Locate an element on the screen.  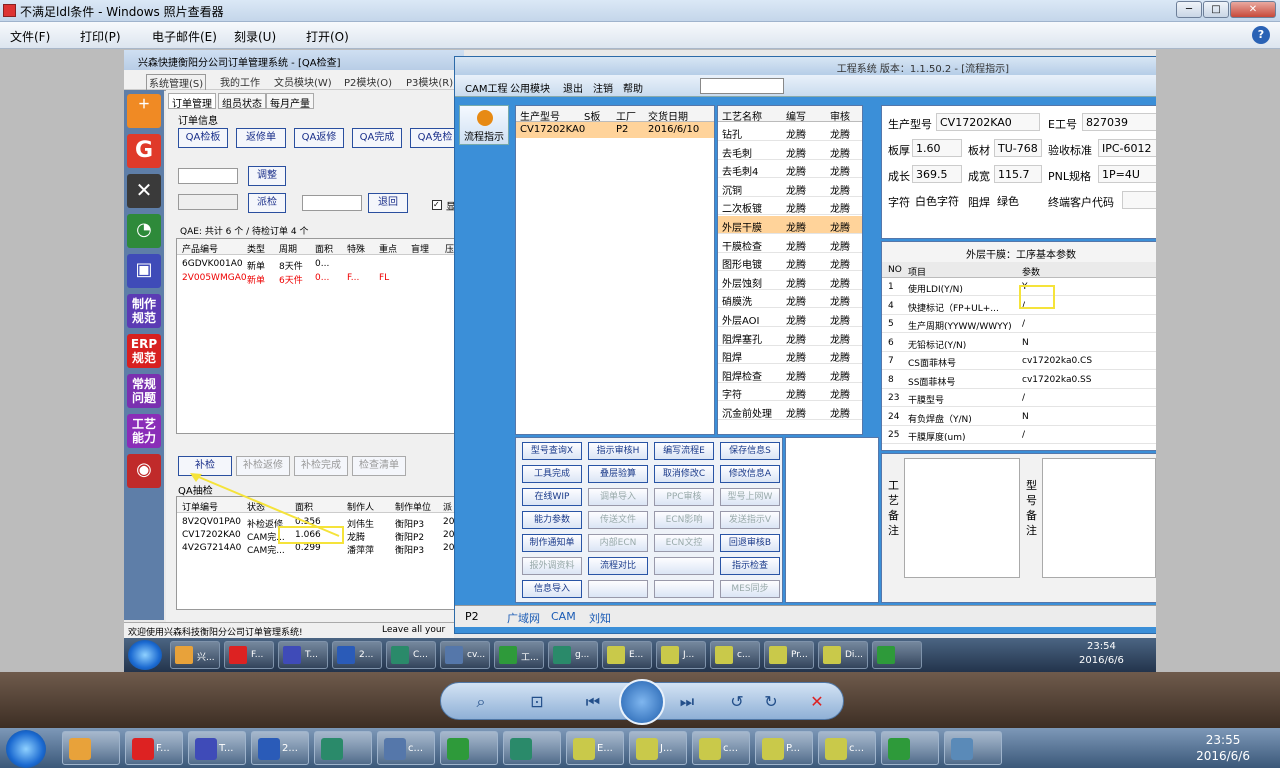
param-row: 24 有负焊盘（Y/N) N is located at coordinates (1019, 417).